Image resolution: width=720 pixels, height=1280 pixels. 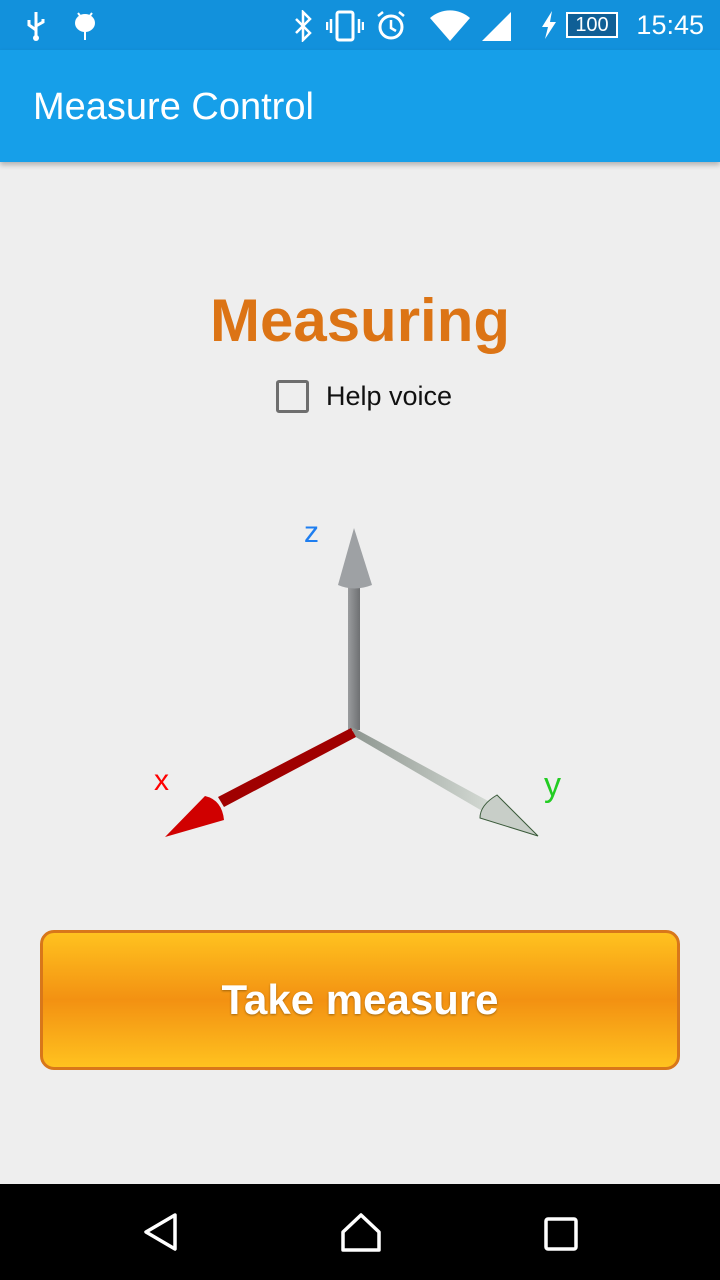 What do you see at coordinates (160, 1232) in the screenshot?
I see `back-icon` at bounding box center [160, 1232].